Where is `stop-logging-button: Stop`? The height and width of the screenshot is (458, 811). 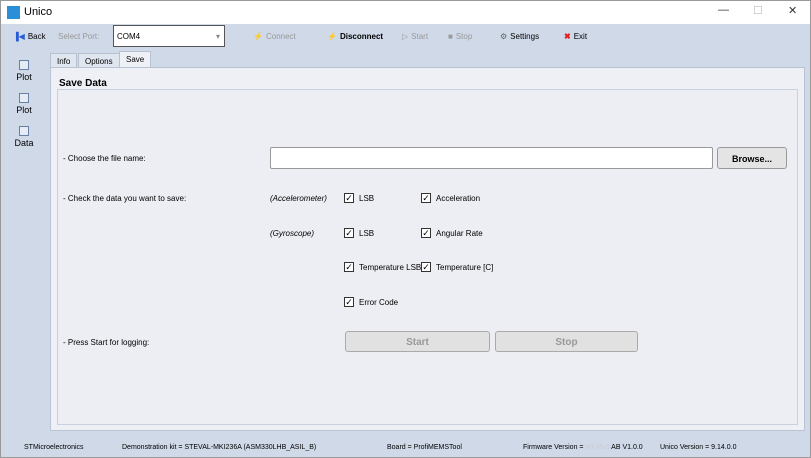 stop-logging-button: Stop is located at coordinates (566, 341).